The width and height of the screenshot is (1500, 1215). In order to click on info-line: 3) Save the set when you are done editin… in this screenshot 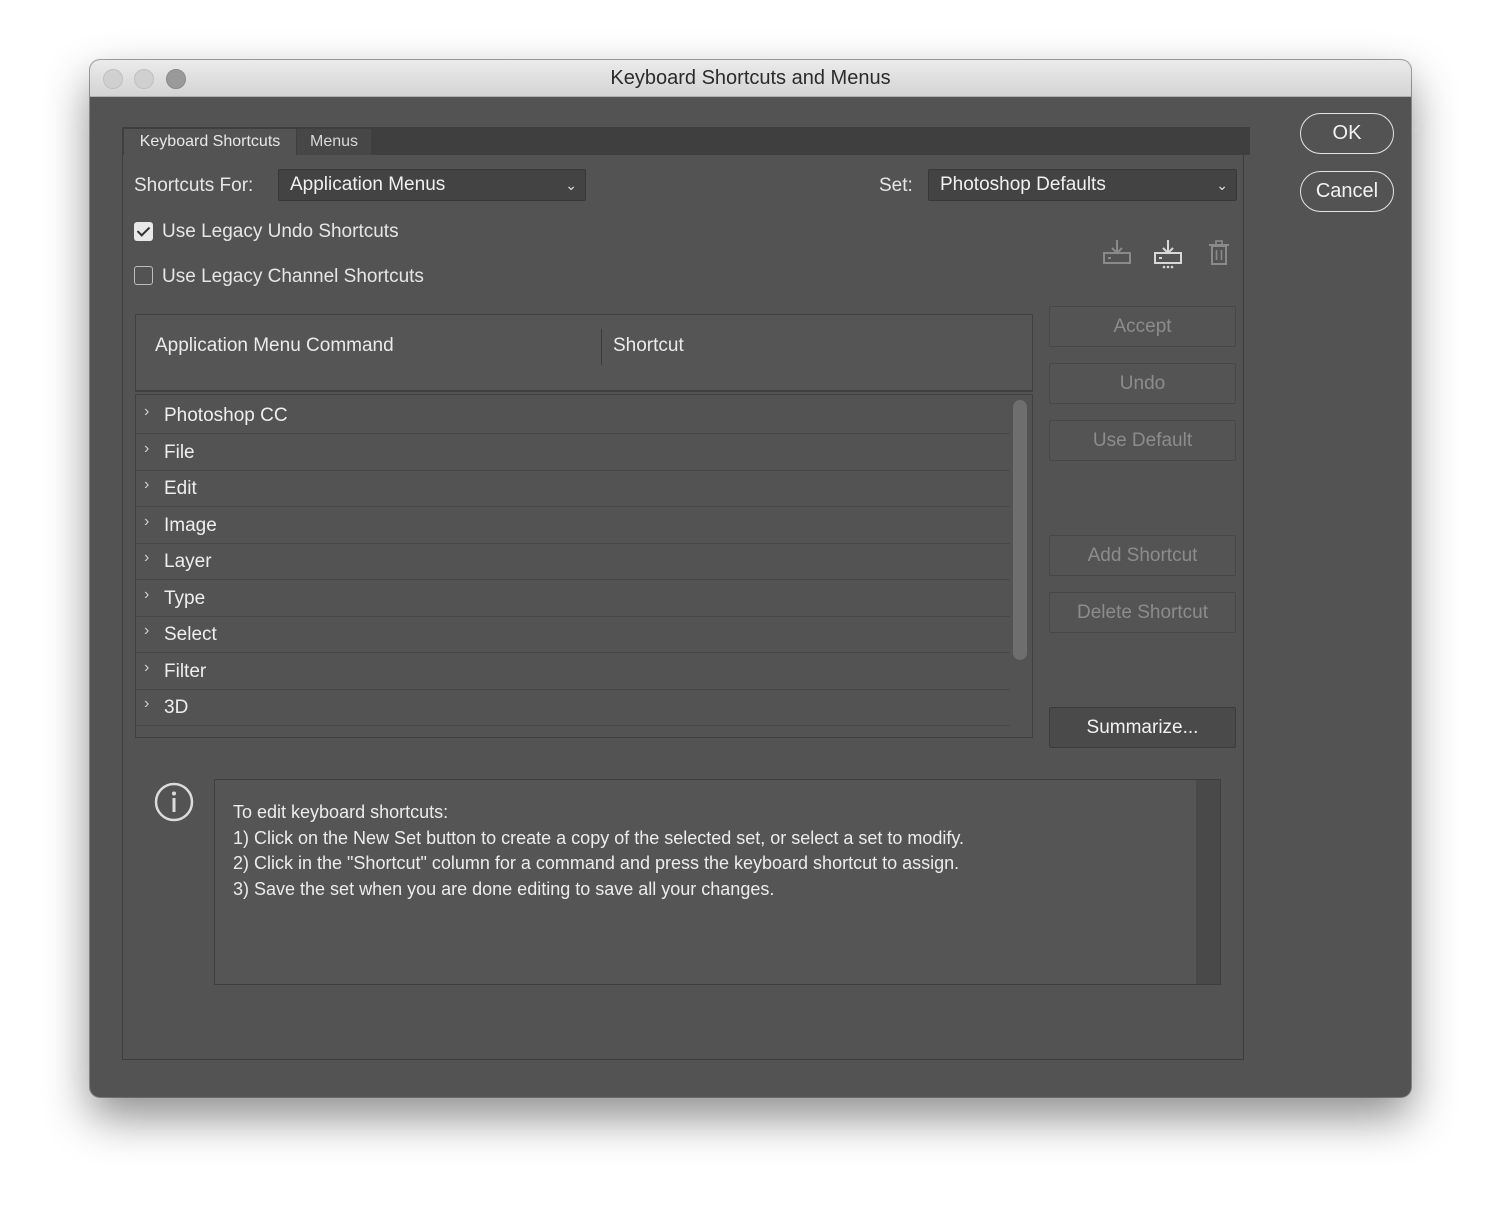, I will do `click(504, 888)`.